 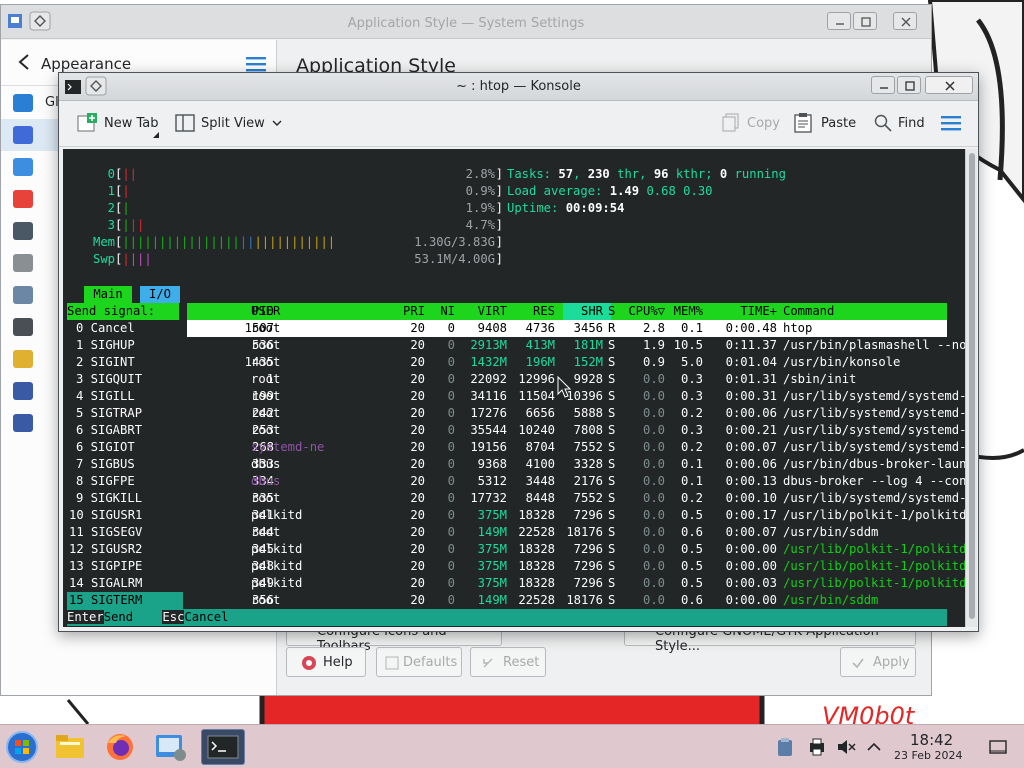 What do you see at coordinates (998, 749) in the screenshot?
I see `show-desktop-icon` at bounding box center [998, 749].